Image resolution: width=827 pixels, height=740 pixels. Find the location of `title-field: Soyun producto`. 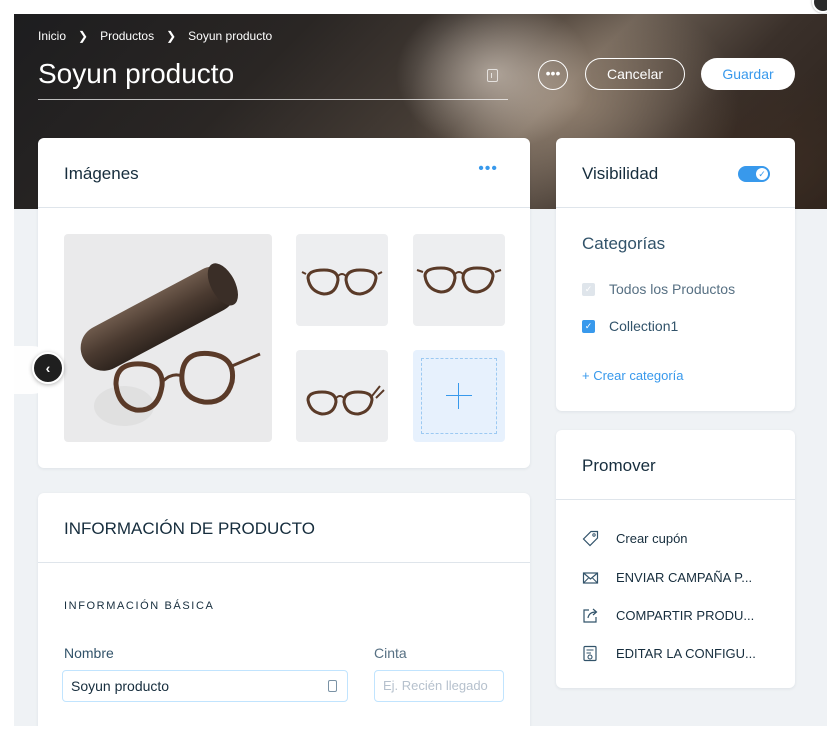

title-field: Soyun producto is located at coordinates (273, 78).